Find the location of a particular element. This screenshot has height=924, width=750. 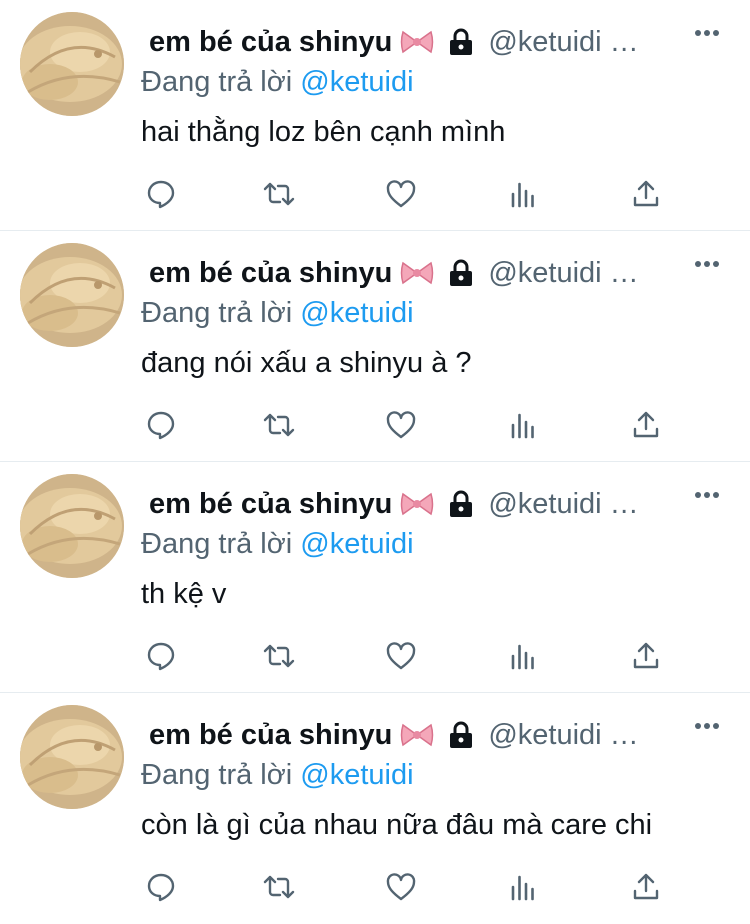

tweet-text: th kệ v is located at coordinates (184, 594).